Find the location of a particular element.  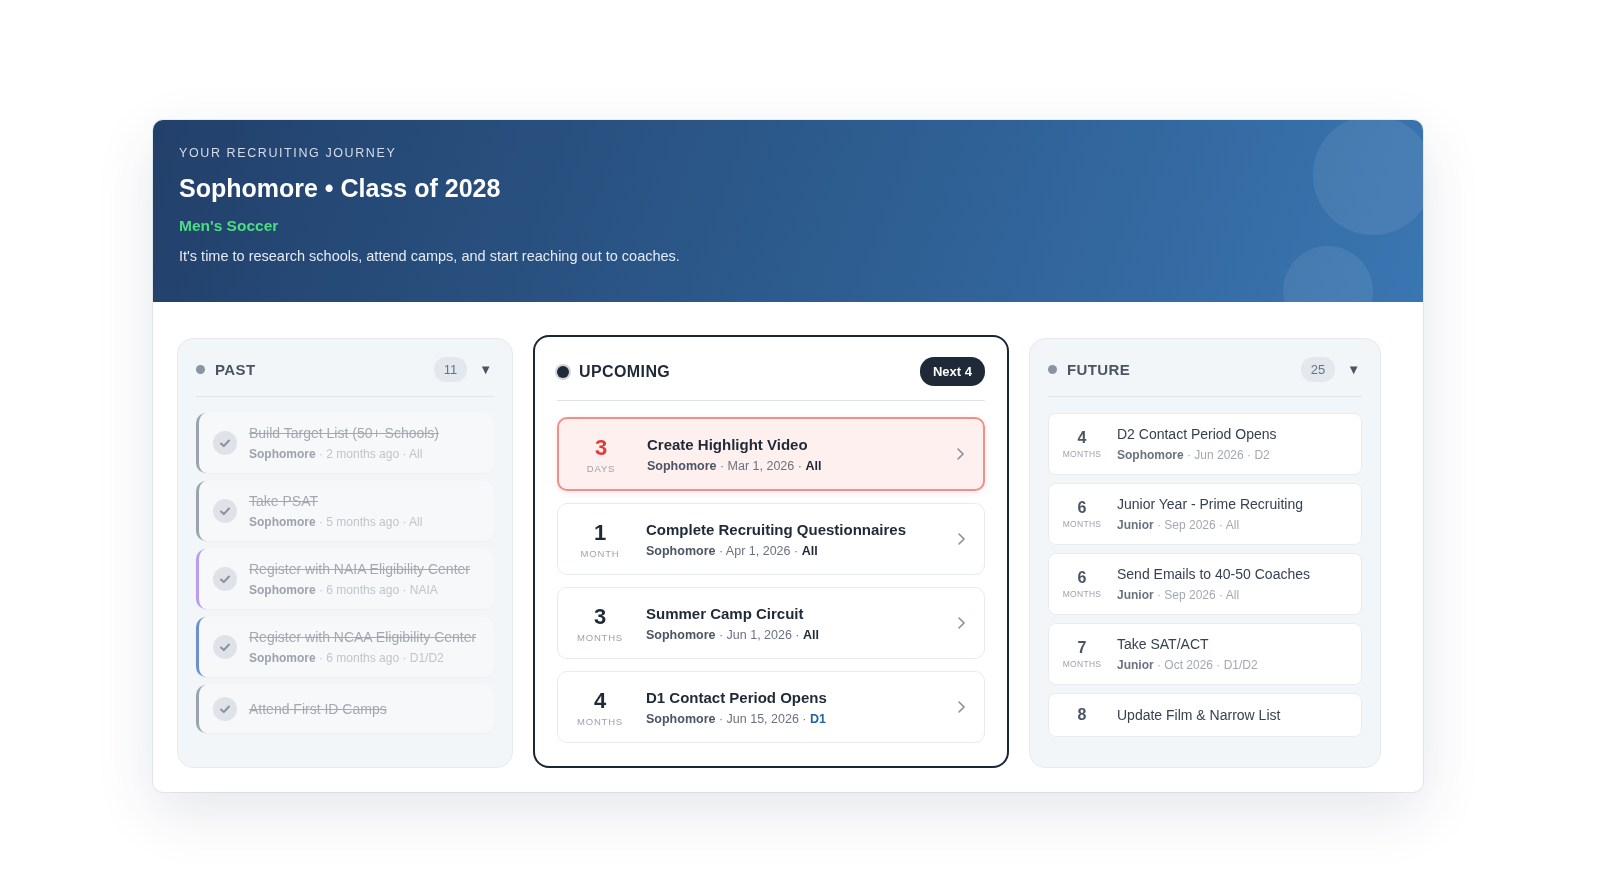

description-text: It's time to research schools, attend camps, and start reaching out to coaches. is located at coordinates (430, 256).